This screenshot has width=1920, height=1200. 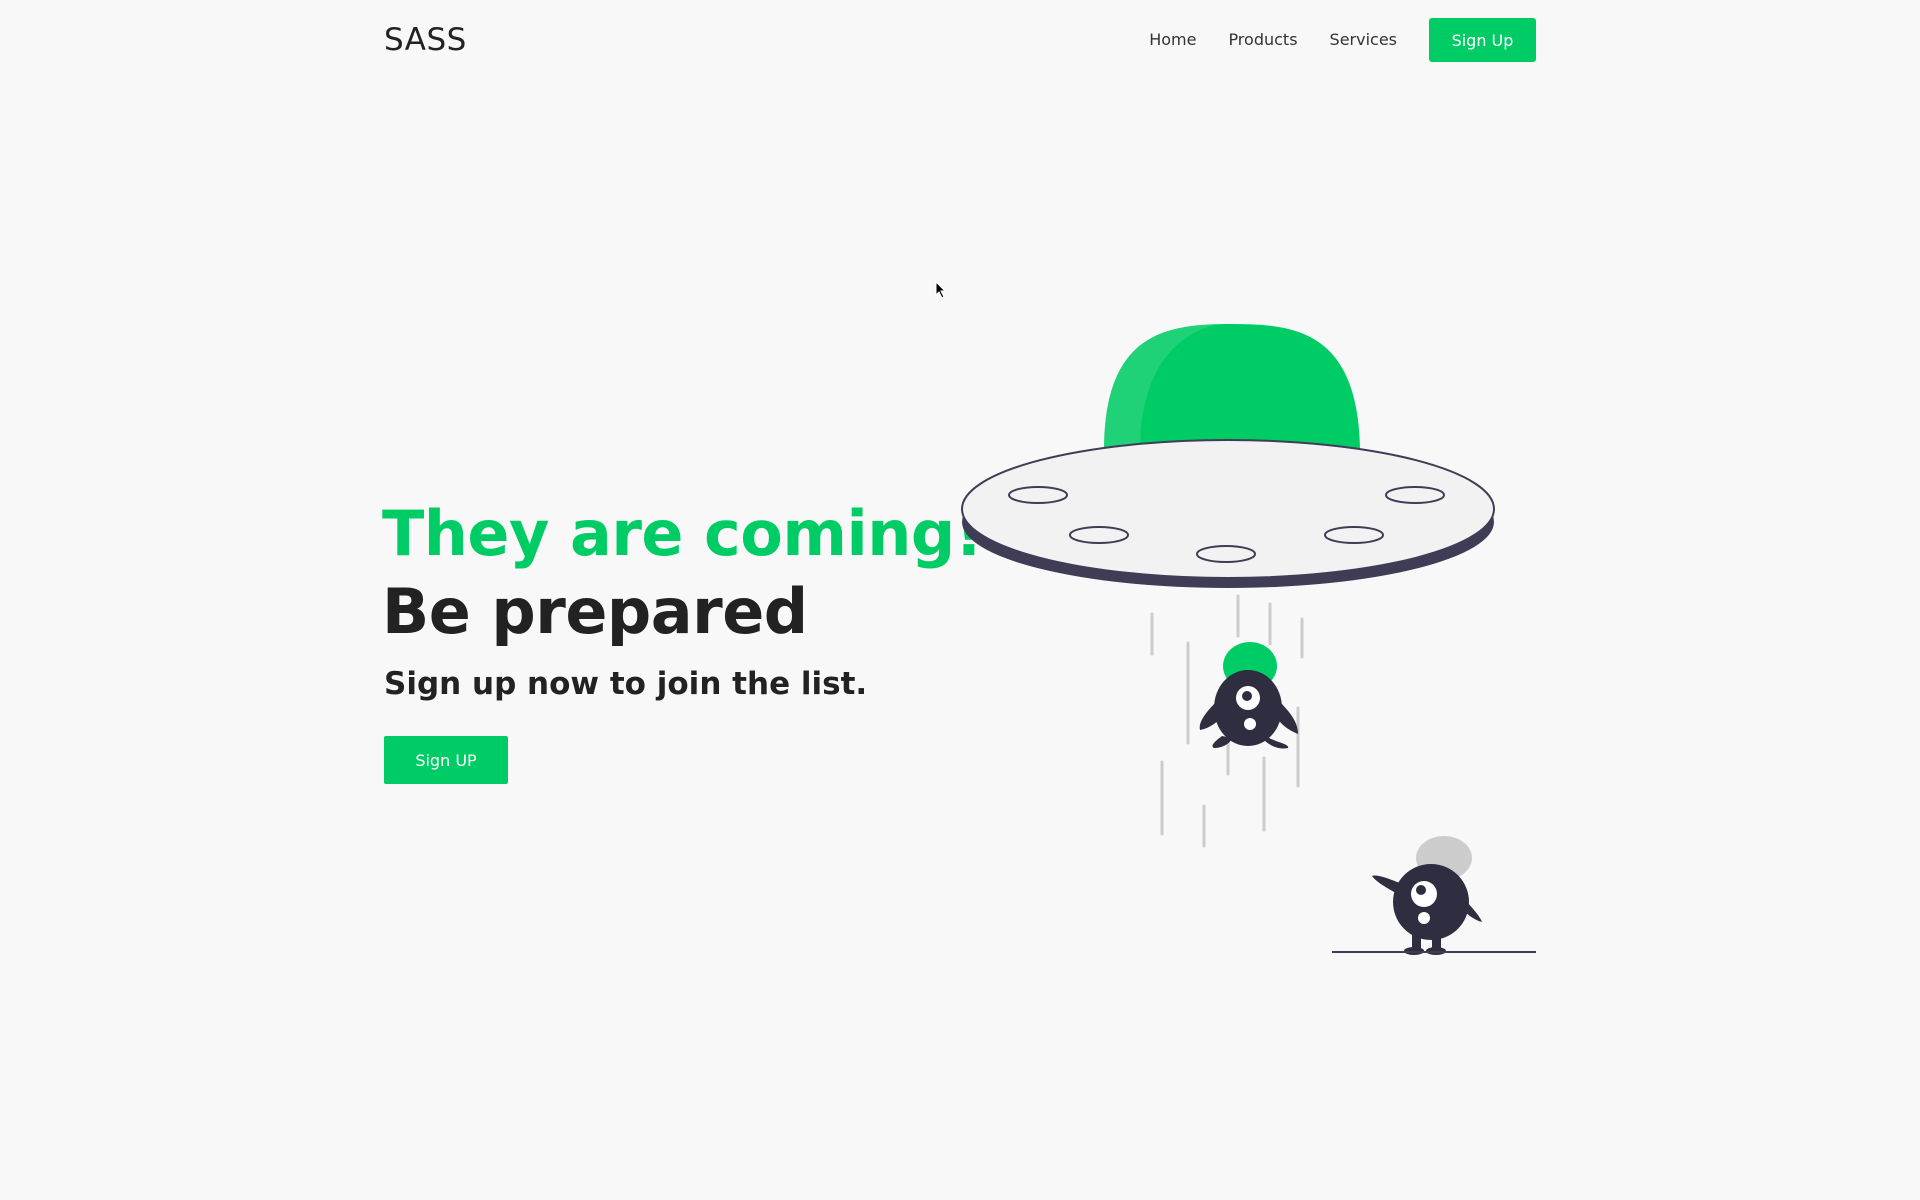 What do you see at coordinates (941, 290) in the screenshot?
I see `mouse-cursor-icon` at bounding box center [941, 290].